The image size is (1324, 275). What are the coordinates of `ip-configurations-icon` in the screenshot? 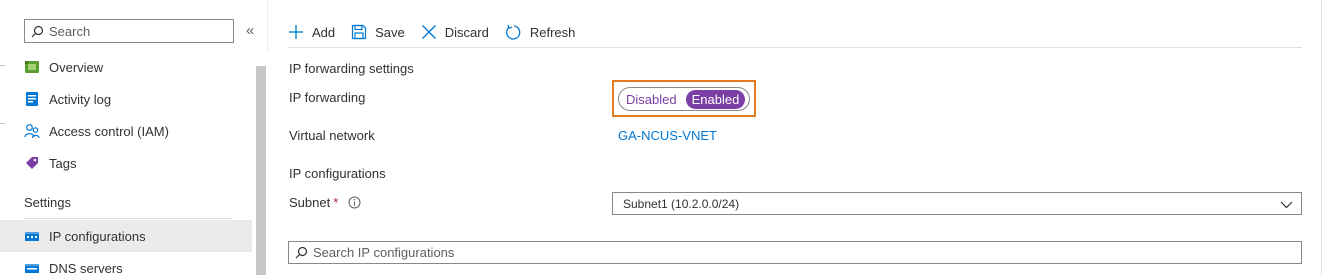 It's located at (32, 236).